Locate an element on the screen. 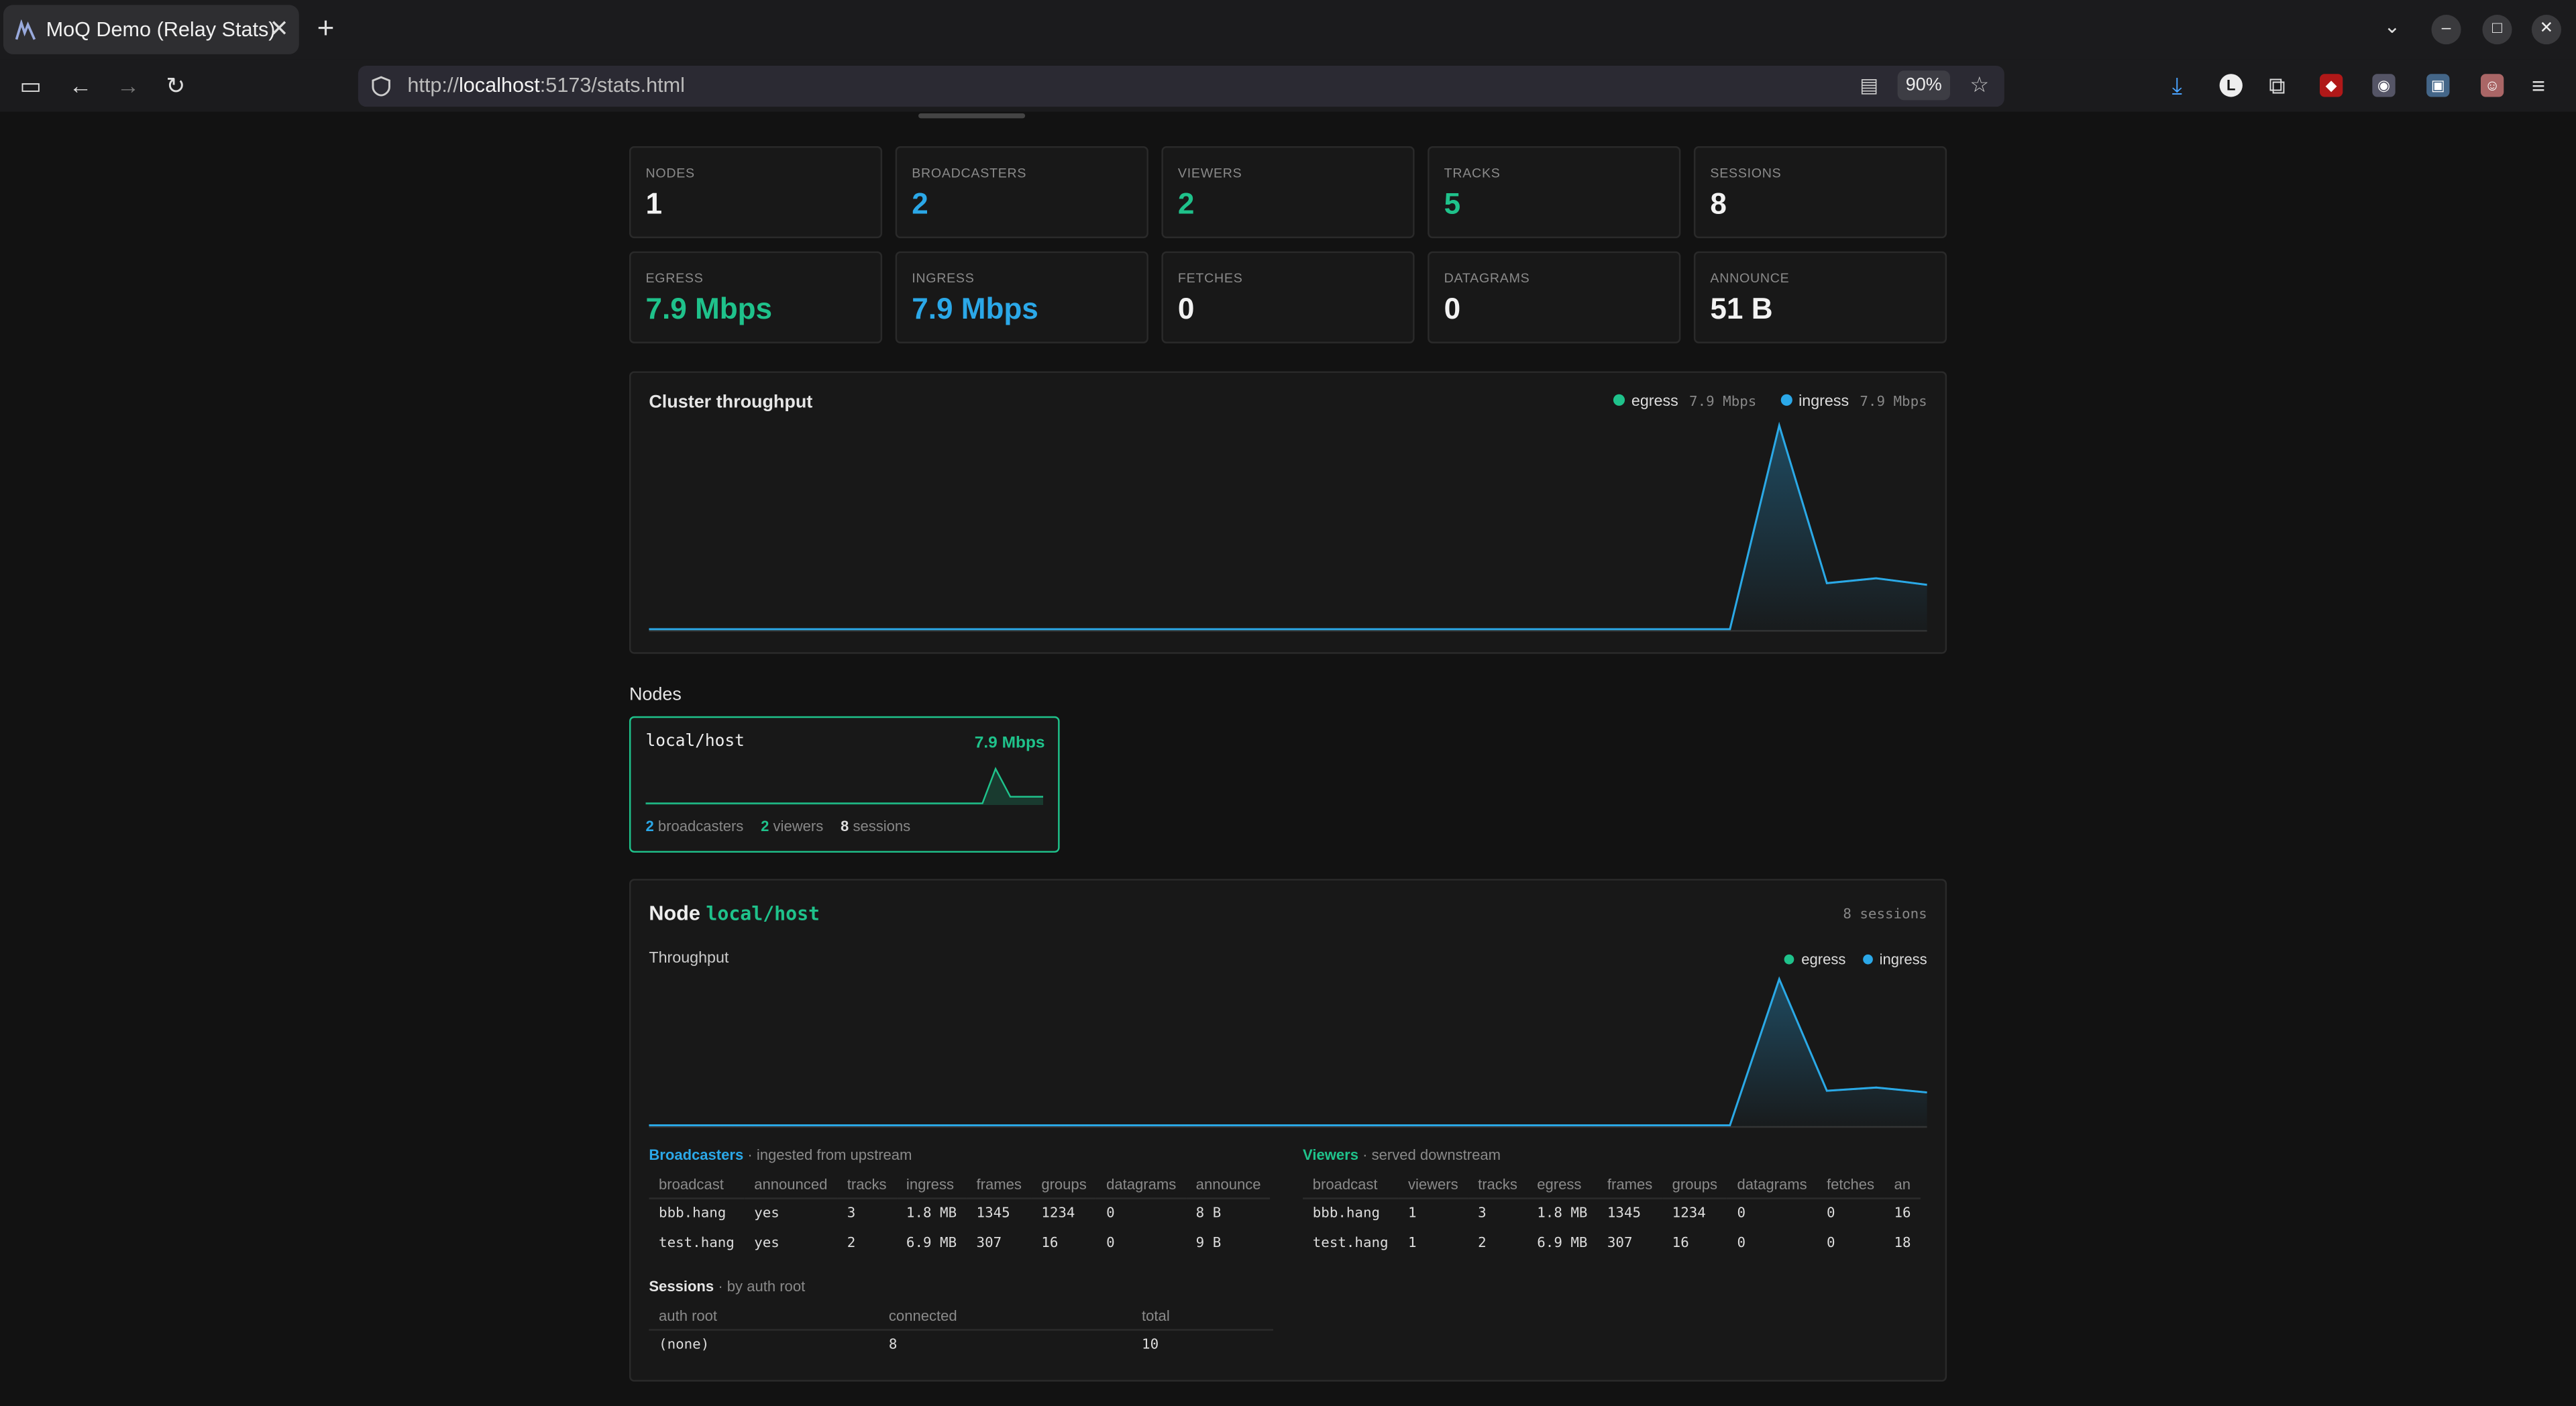  menu-icon: ≡ is located at coordinates (2538, 85).